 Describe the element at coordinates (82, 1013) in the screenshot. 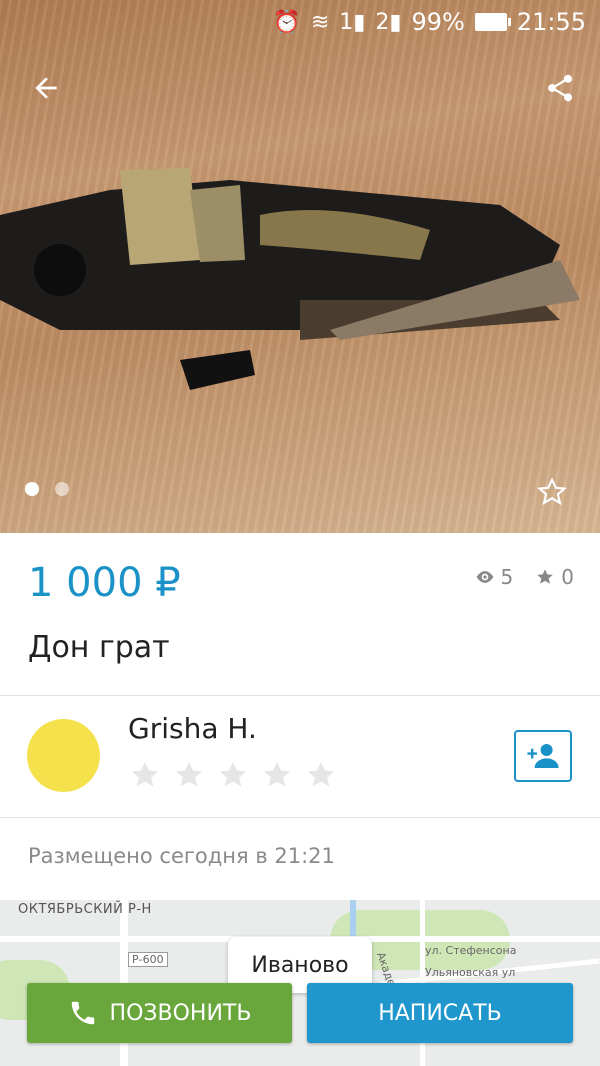

I see `phone-icon` at that location.